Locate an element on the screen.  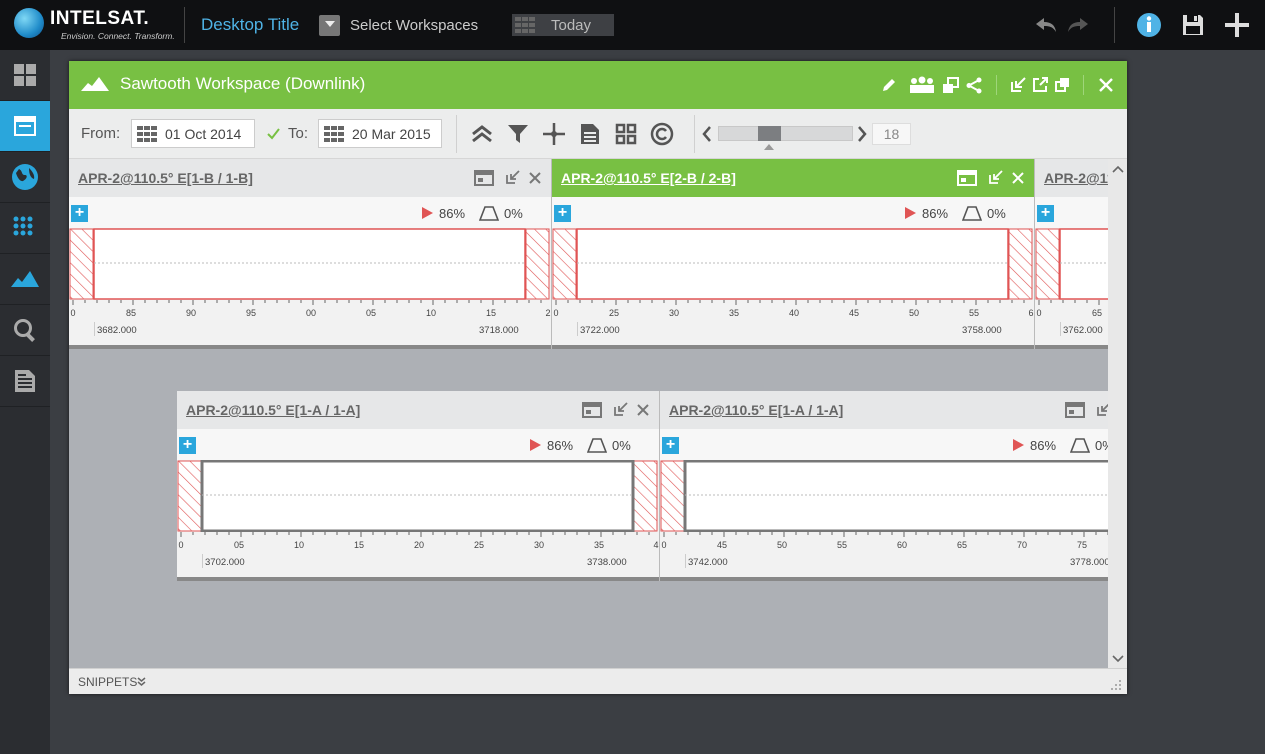
copyright-button is located at coordinates (662, 134).